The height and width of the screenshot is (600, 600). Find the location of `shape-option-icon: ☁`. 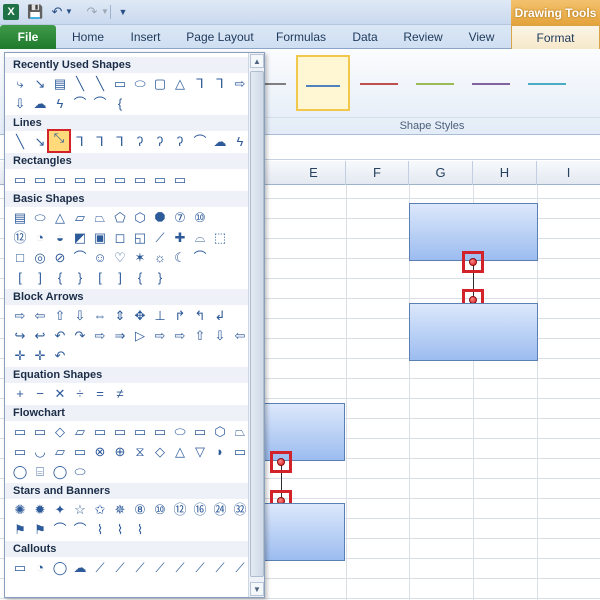

shape-option-icon: ☁ is located at coordinates (80, 568).